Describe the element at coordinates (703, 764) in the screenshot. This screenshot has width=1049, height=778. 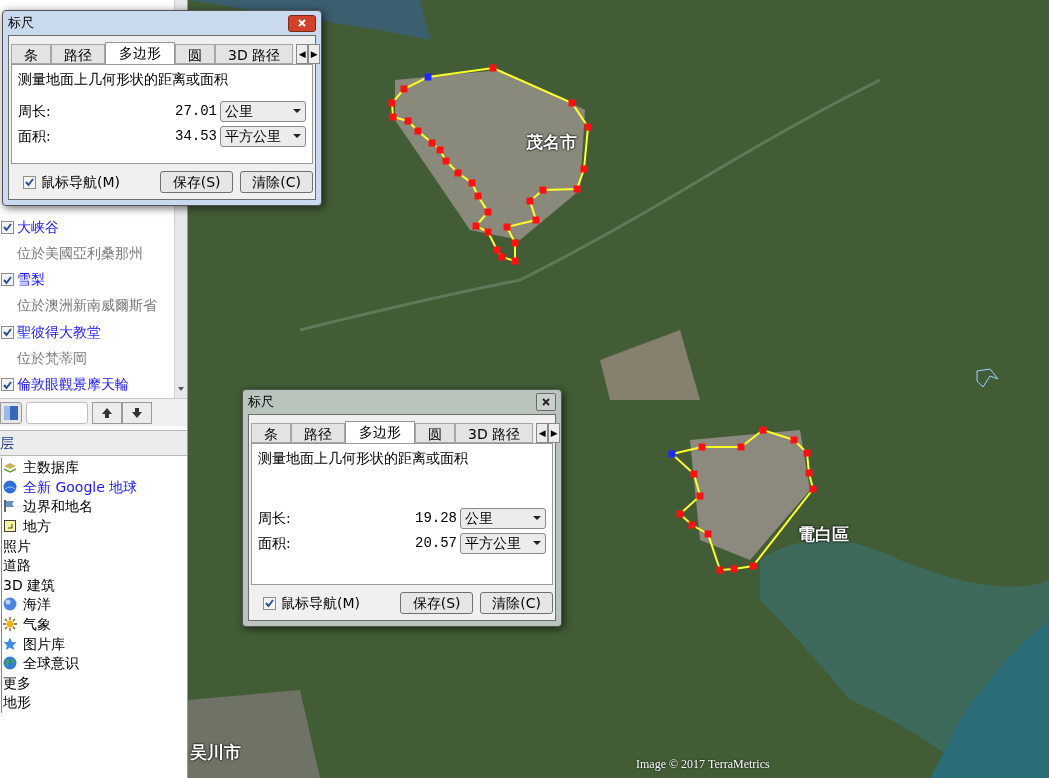
I see `attribution-text: Image © 2017 TerraMetrics` at that location.